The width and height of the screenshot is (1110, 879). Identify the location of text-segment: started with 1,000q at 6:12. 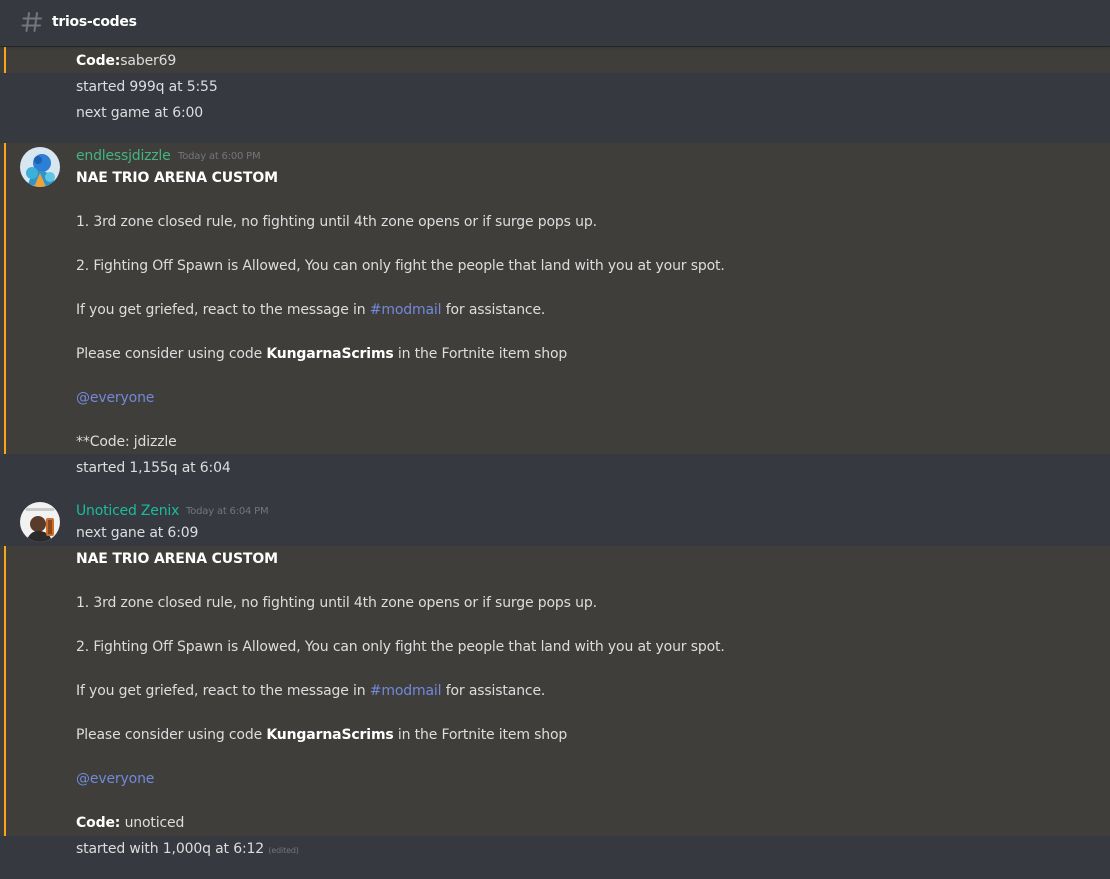
(170, 849).